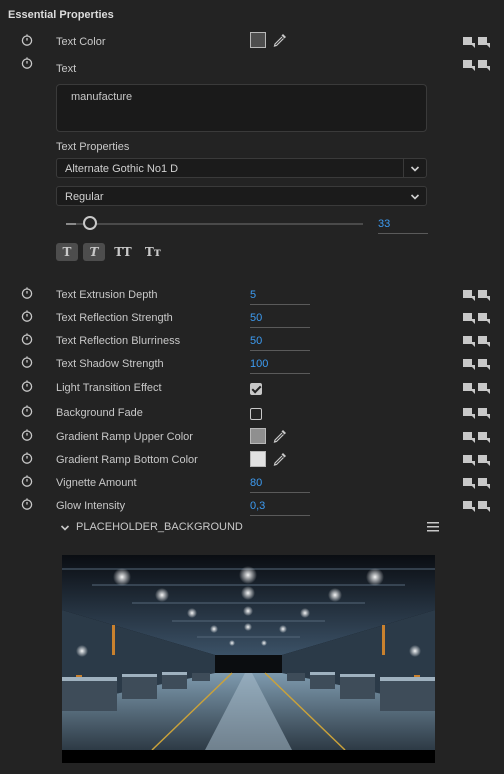  I want to click on gradient-ramp-upper-color-swatch, so click(258, 436).